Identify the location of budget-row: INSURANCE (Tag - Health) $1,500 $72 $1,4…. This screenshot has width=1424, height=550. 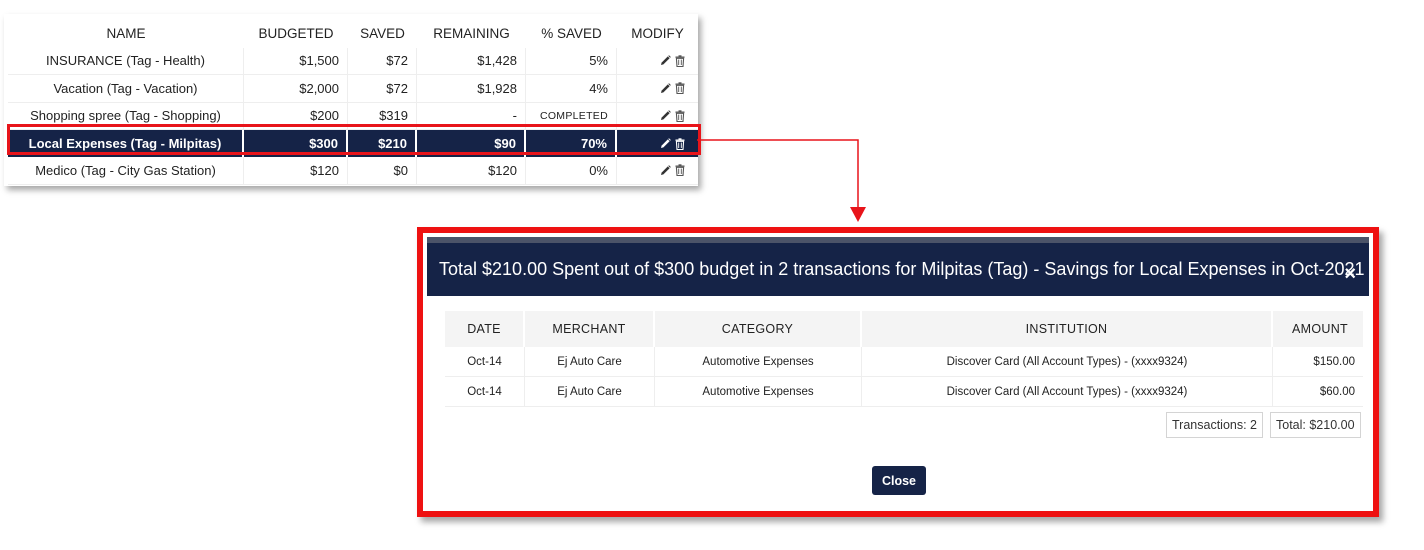
(353, 61).